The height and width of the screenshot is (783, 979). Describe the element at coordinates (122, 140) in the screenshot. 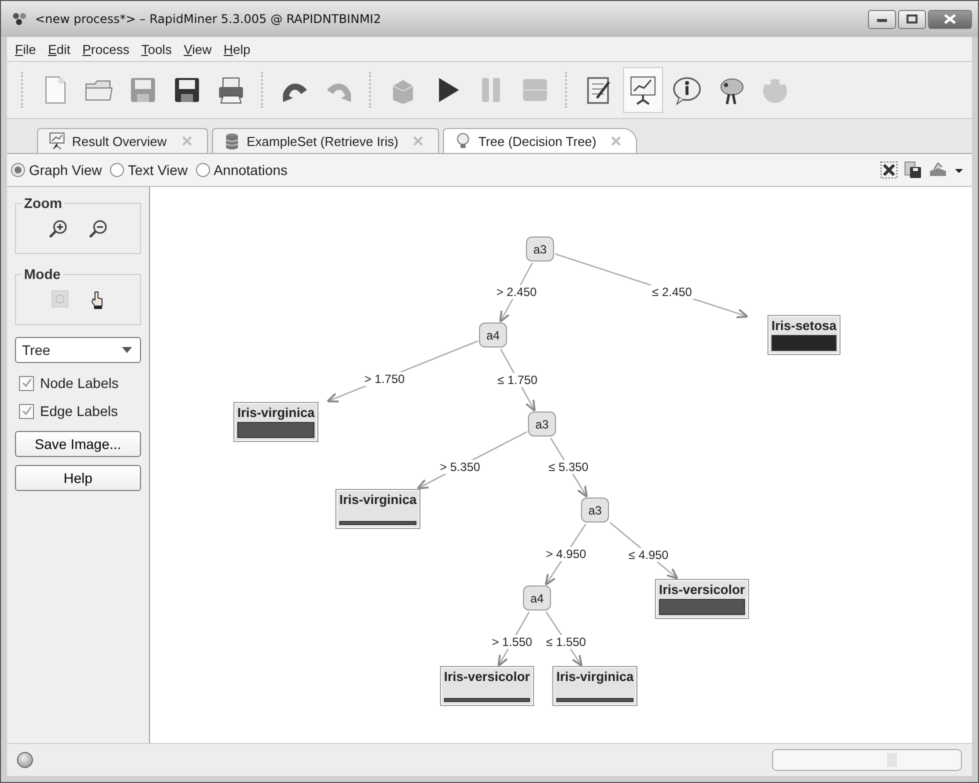

I see `tab: Result Overview` at that location.